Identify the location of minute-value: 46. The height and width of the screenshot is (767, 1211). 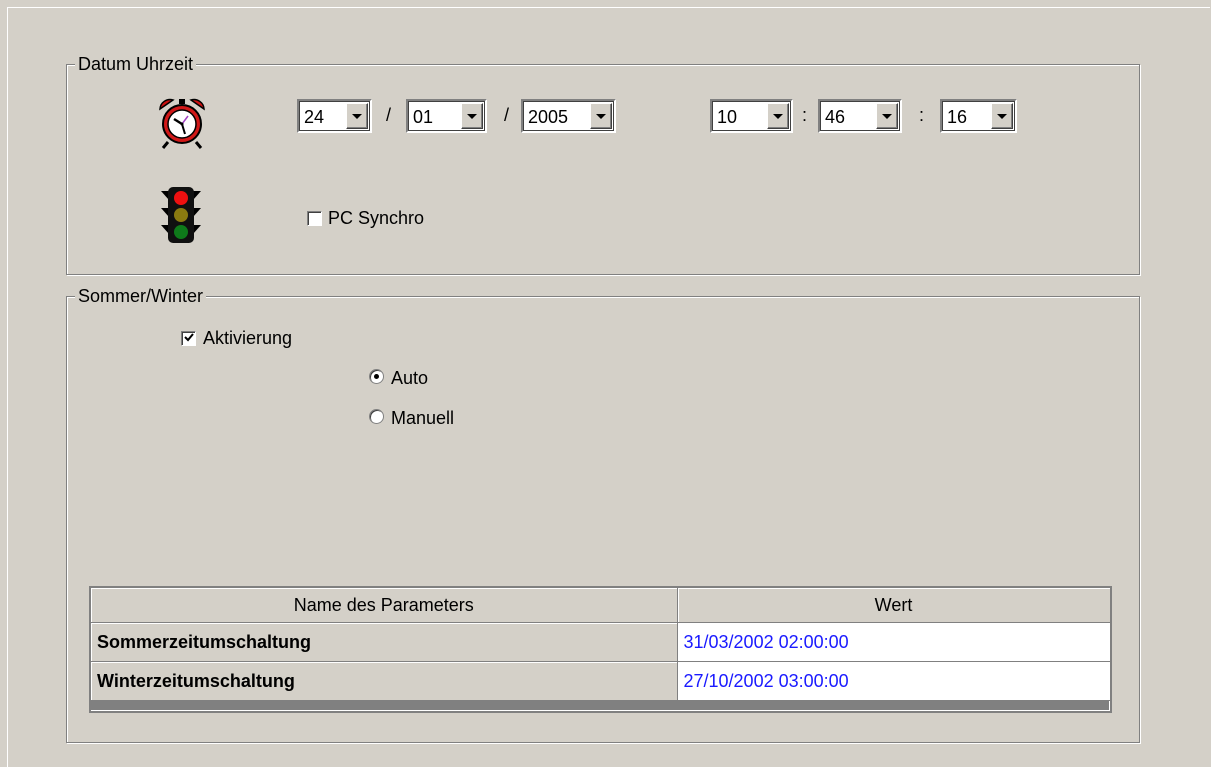
(835, 117).